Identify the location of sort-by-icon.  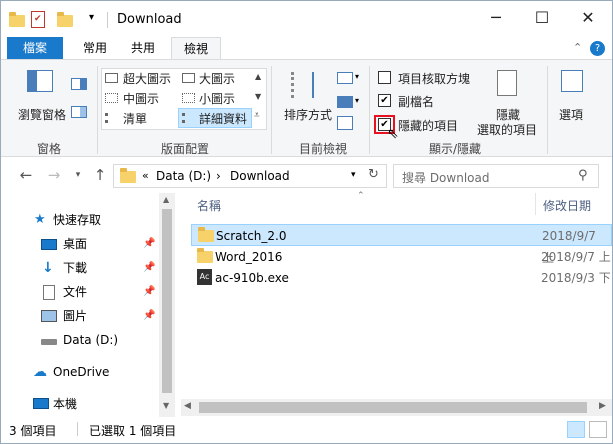
(304, 85).